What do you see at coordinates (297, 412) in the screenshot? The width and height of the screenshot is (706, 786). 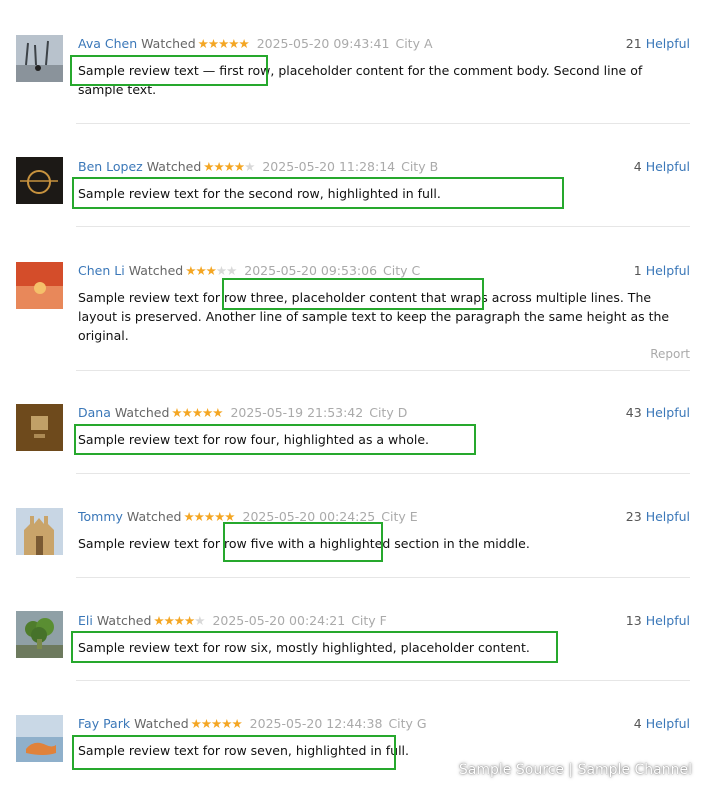 I see `review-date: 2025-05-19 21:53:42` at bounding box center [297, 412].